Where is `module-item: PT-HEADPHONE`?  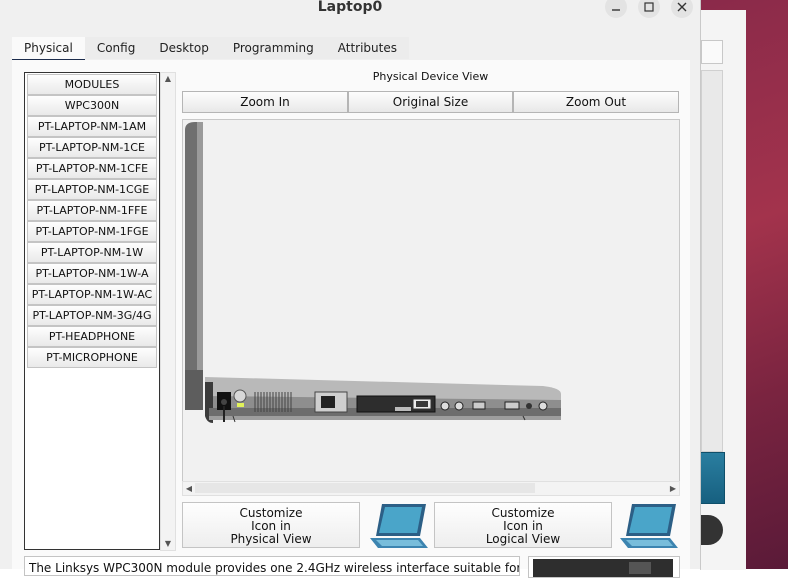
module-item: PT-HEADPHONE is located at coordinates (92, 336).